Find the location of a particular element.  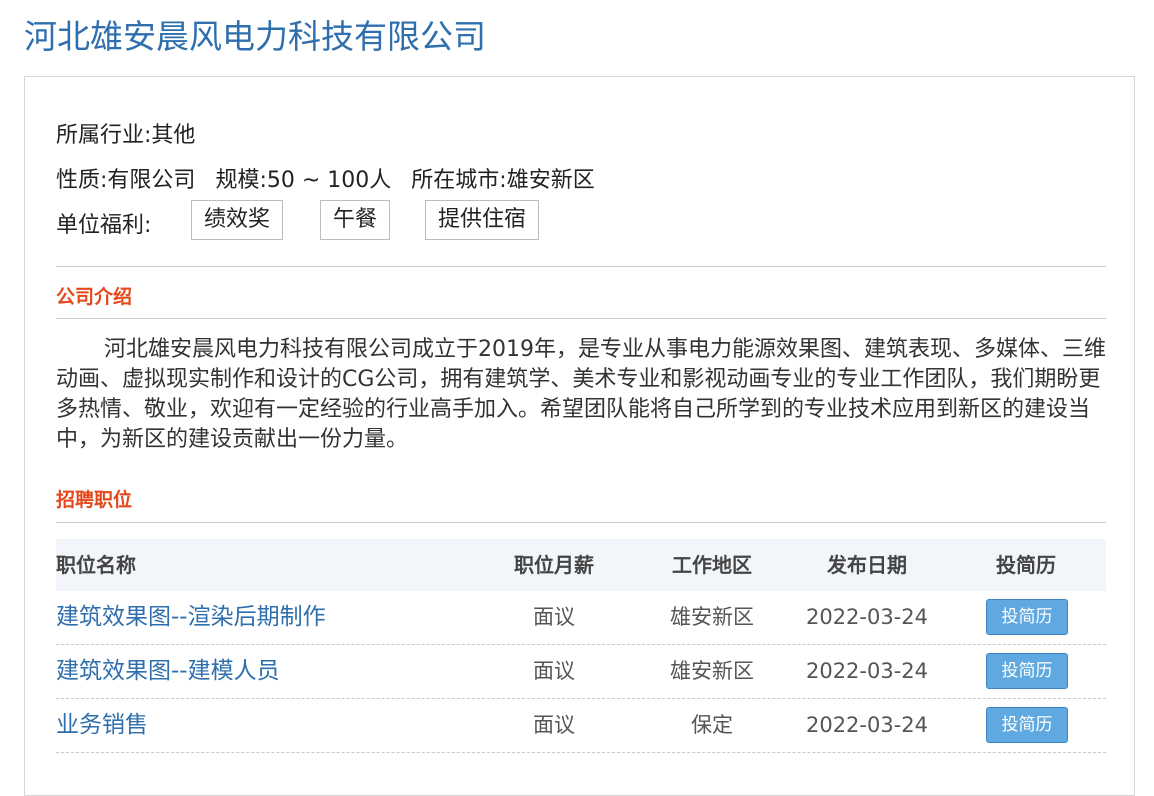

job-title-link: 建筑效果图--渲染后期制作 is located at coordinates (191, 617).